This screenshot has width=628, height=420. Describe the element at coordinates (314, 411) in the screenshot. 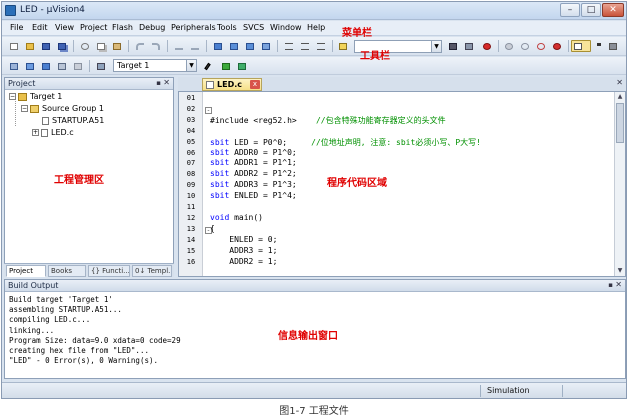

I see `figure-caption: 图1-7 工程文件` at that location.